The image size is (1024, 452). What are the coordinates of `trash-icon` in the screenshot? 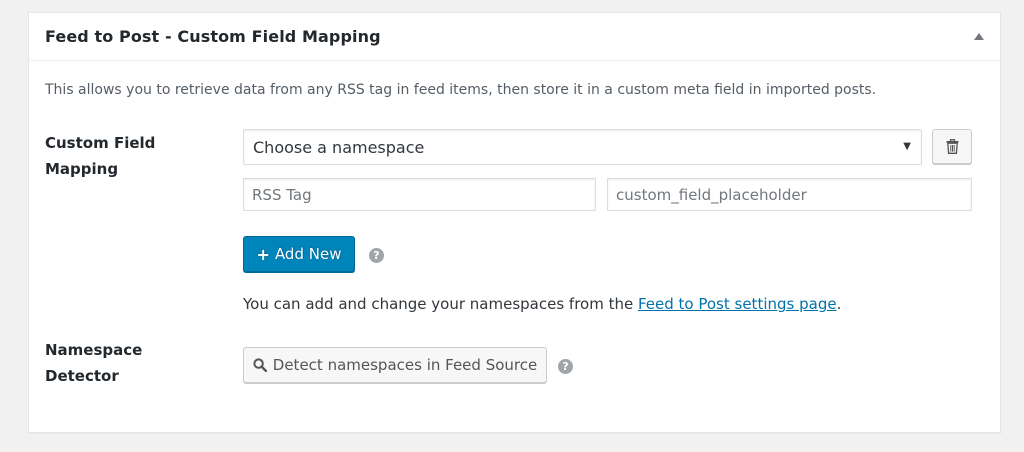 It's located at (952, 146).